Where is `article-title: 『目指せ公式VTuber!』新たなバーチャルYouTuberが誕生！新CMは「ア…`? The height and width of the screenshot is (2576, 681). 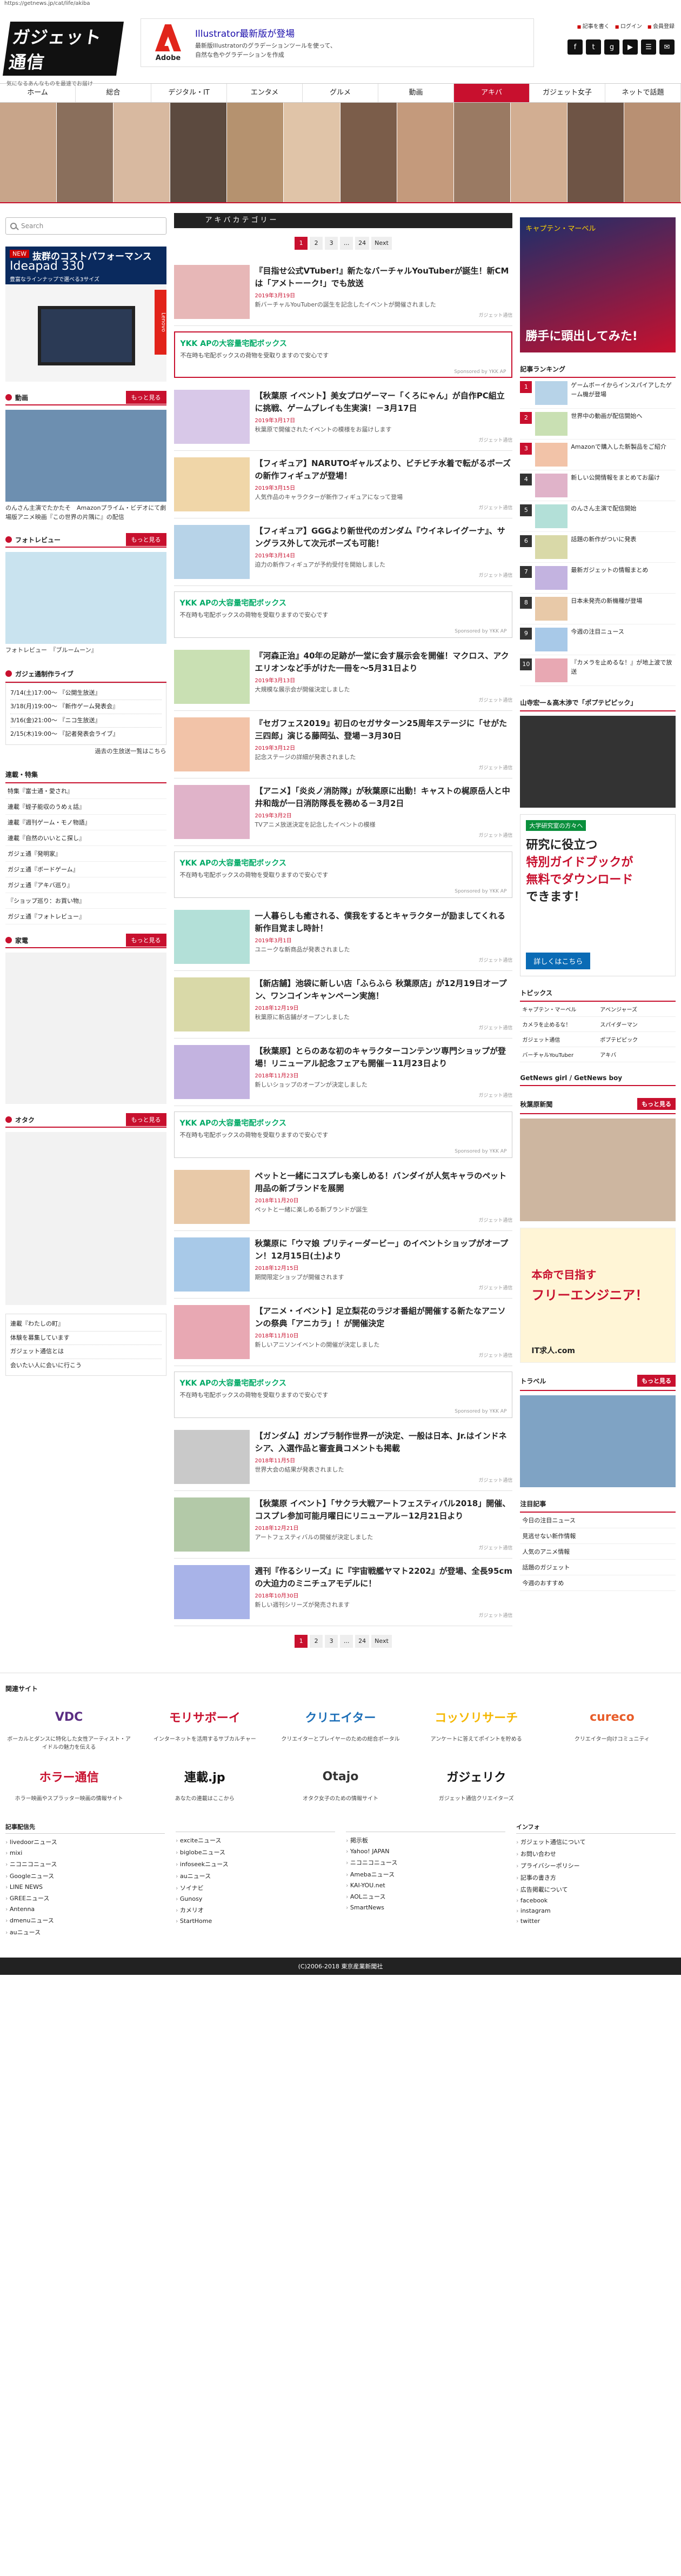
article-title: 『目指せ公式VTuber!』新たなバーチャルYouTuberが誕生！新CMは「ア… is located at coordinates (384, 277).